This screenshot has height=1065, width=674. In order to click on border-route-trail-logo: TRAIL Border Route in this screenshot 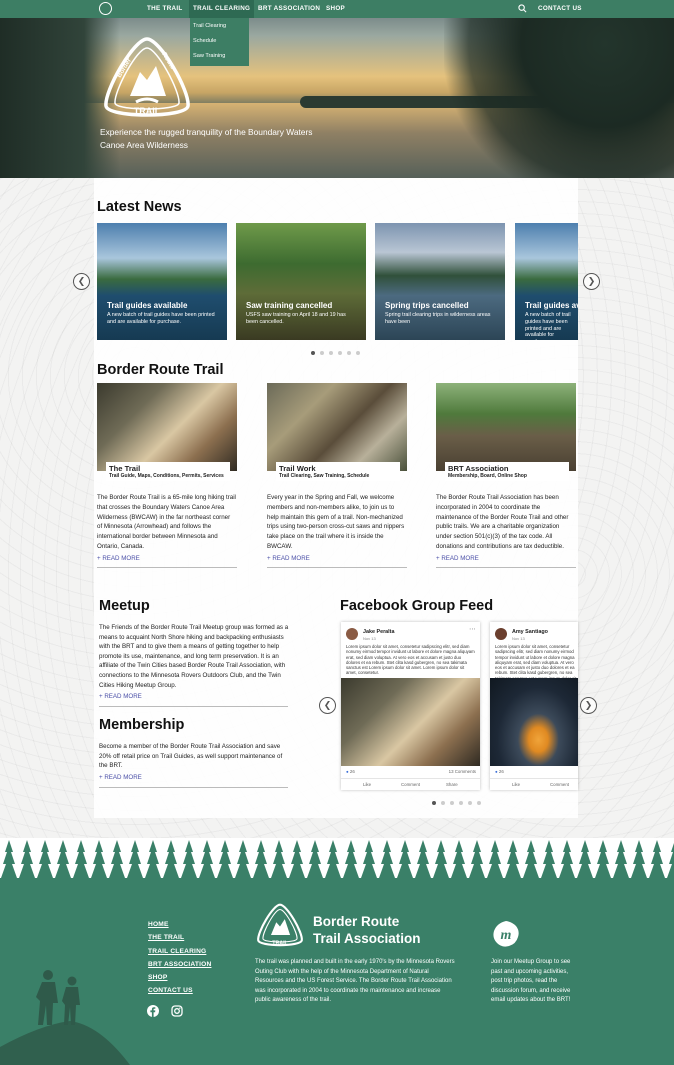, I will do `click(147, 77)`.